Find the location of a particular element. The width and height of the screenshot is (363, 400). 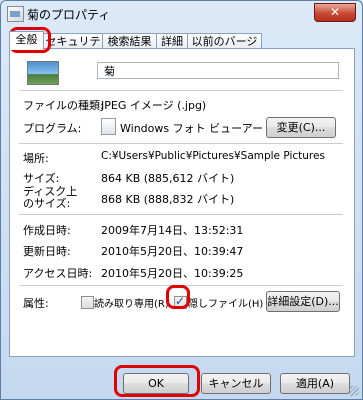

attributes-label: 属性: is located at coordinates (36, 303).